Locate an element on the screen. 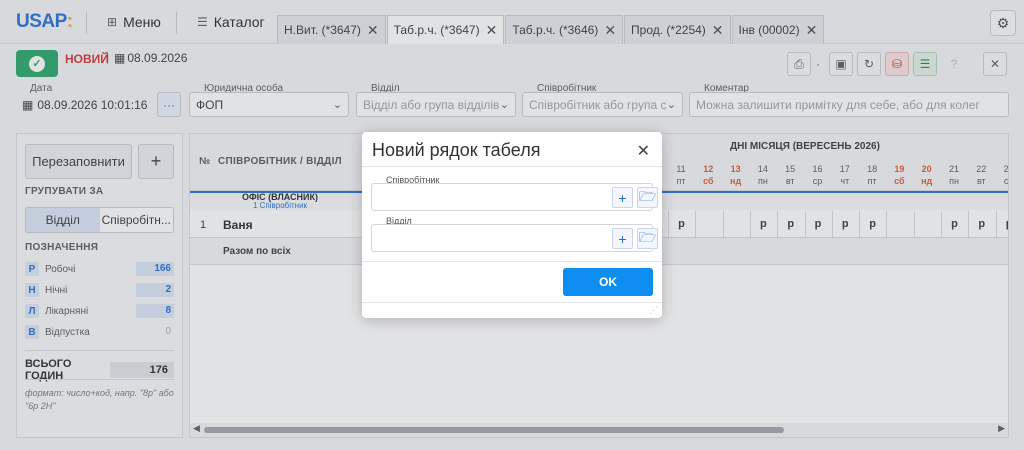  ok-button: OK is located at coordinates (608, 282).